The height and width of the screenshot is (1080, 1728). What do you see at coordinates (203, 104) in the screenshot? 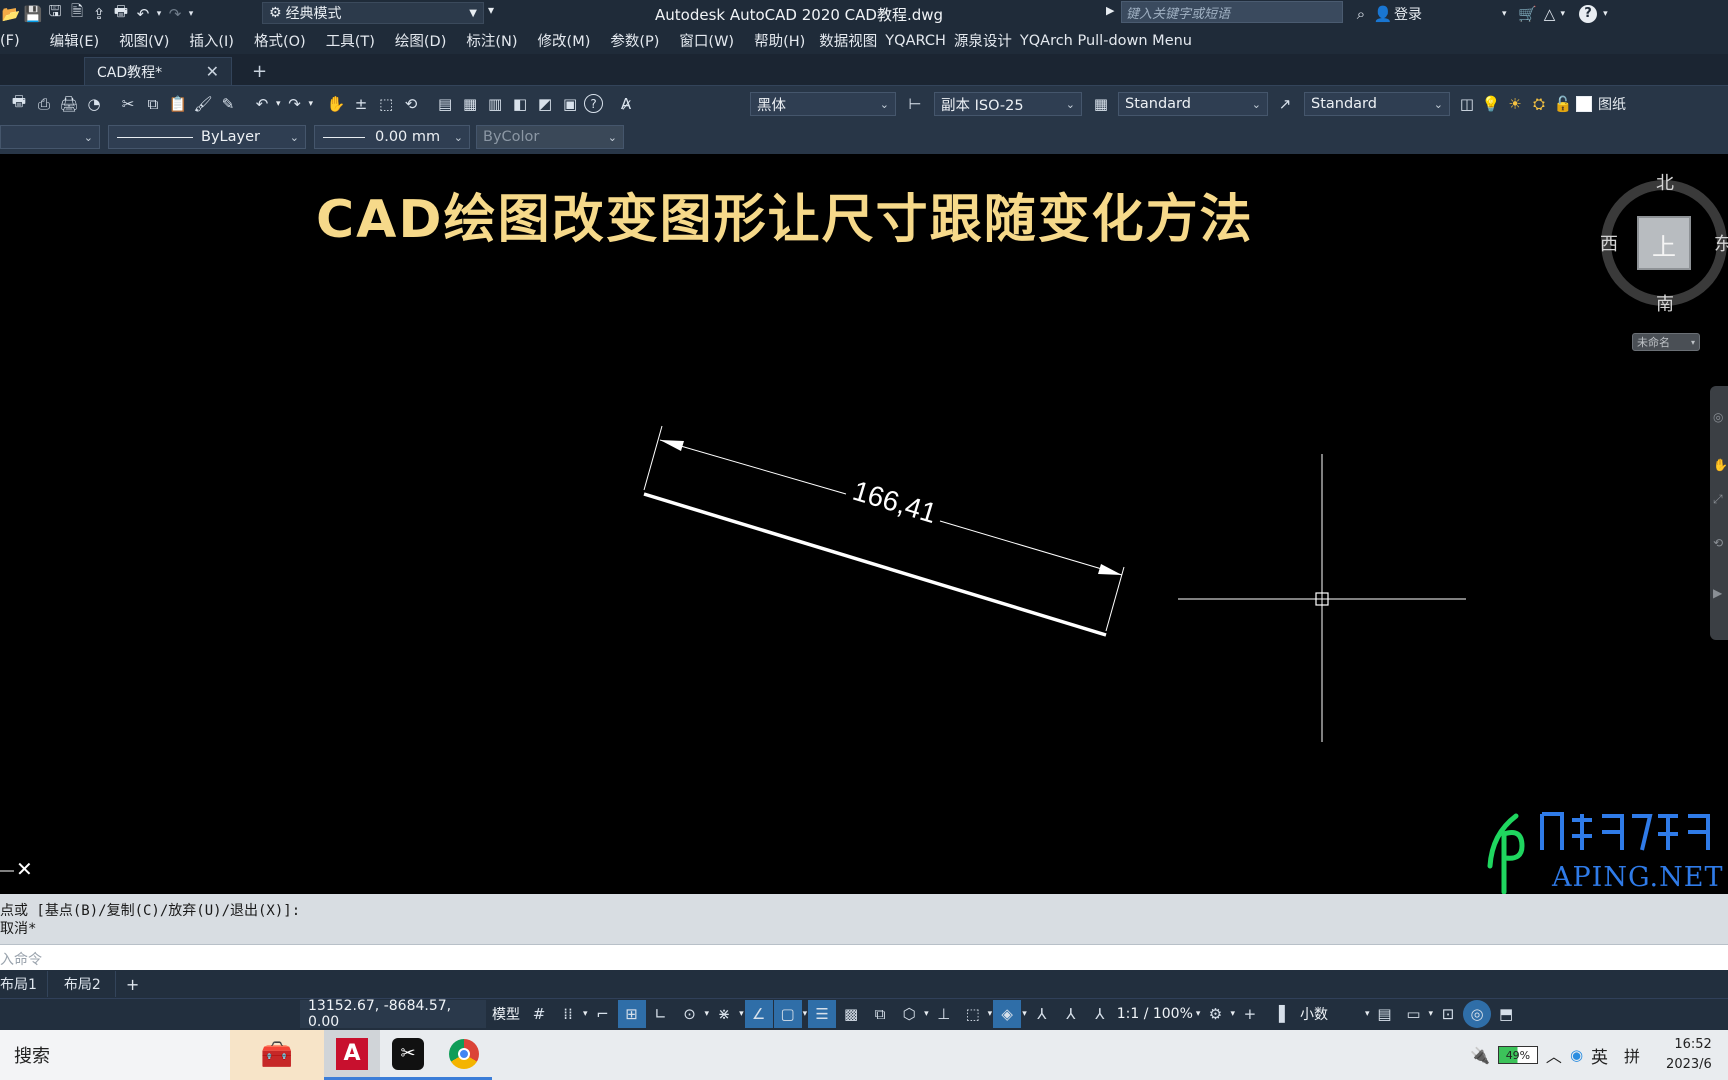
I see `match-properties-icon: 🖌` at bounding box center [203, 104].